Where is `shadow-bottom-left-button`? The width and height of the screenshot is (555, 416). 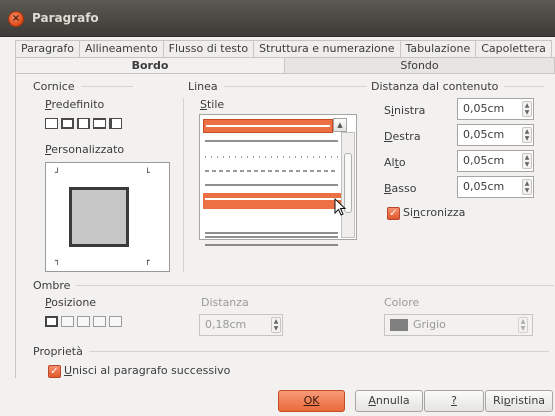
shadow-bottom-left-button is located at coordinates (99, 321).